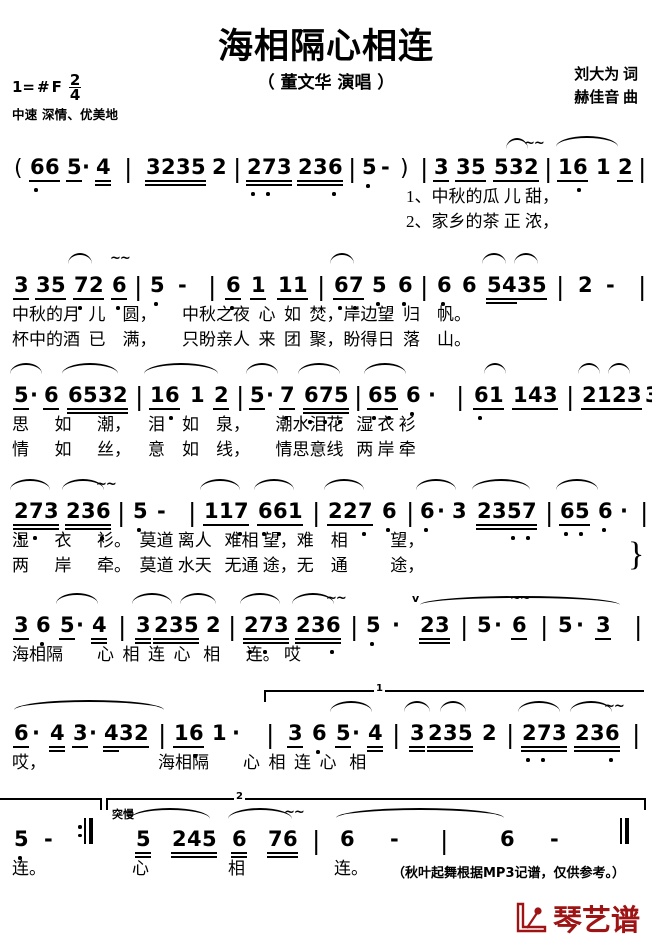  What do you see at coordinates (326, 657) in the screenshot?
I see `lyric-row: 海相隔 心 相 连 心 相 连。 哎` at bounding box center [326, 657].